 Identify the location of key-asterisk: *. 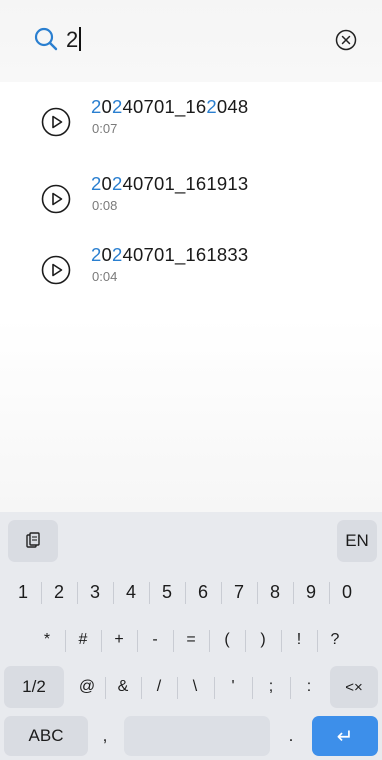
(47, 640).